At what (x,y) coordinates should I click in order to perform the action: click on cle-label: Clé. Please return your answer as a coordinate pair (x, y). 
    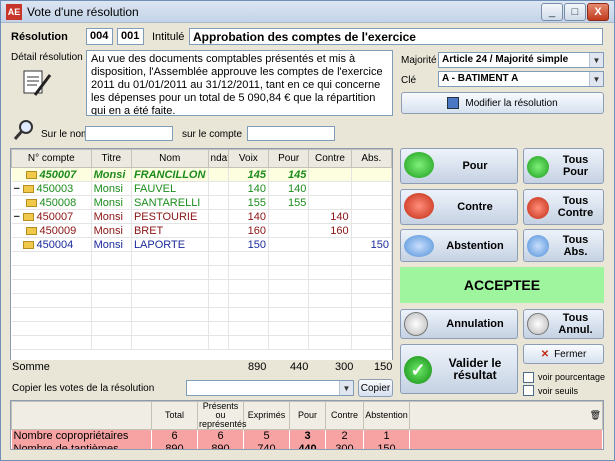
    Looking at the image, I should click on (409, 80).